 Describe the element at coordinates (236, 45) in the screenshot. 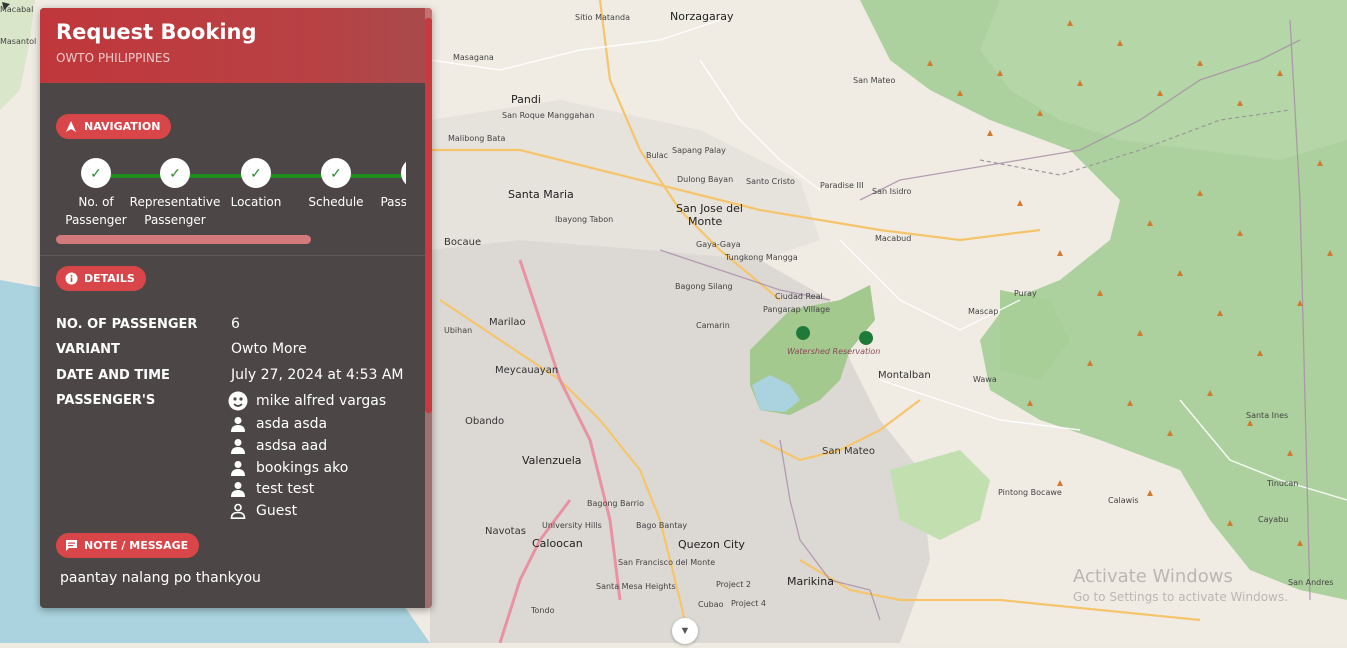

I see `panel-header: Request Booking OWTO PHILIPPINES` at that location.